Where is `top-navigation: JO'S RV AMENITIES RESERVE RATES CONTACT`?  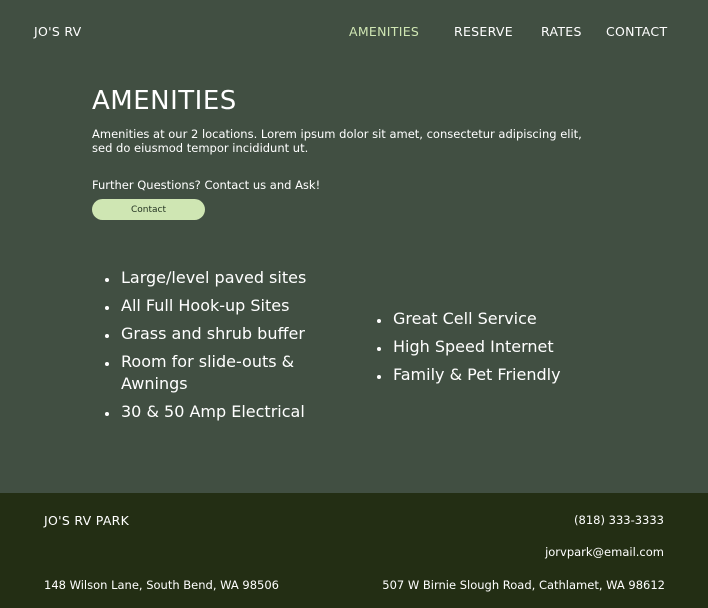
top-navigation: JO'S RV AMENITIES RESERVE RATES CONTACT is located at coordinates (354, 30).